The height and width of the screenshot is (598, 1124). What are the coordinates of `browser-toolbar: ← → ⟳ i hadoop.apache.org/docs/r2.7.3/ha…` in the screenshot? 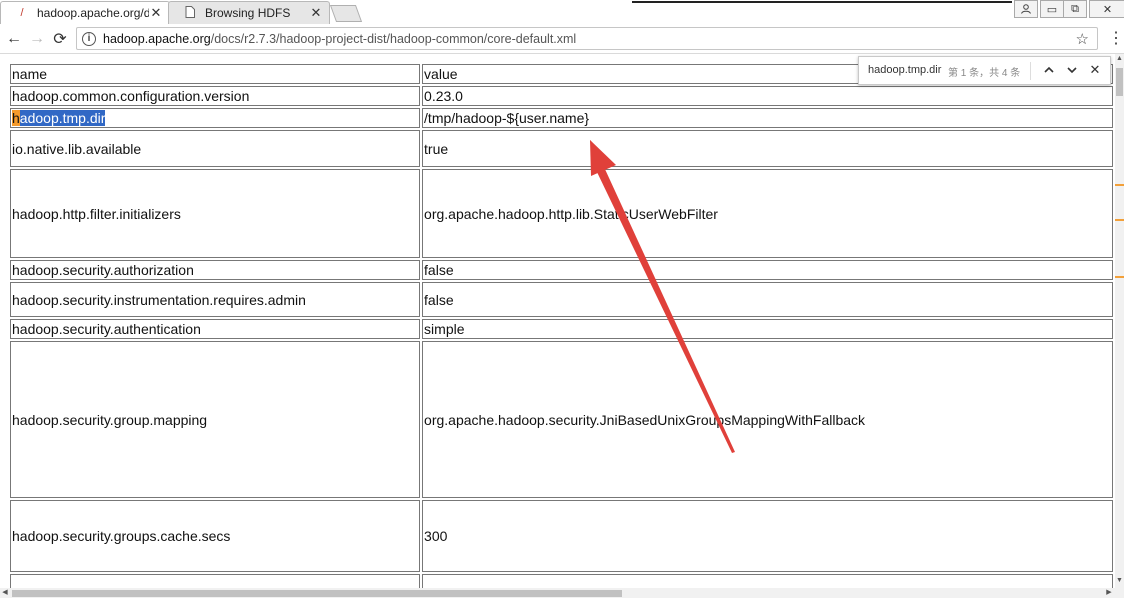 It's located at (562, 39).